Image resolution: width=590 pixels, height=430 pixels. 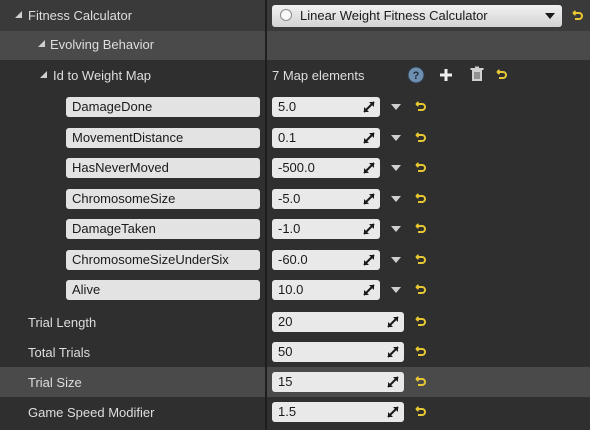 I want to click on map-value-field: -5.0, so click(x=326, y=199).